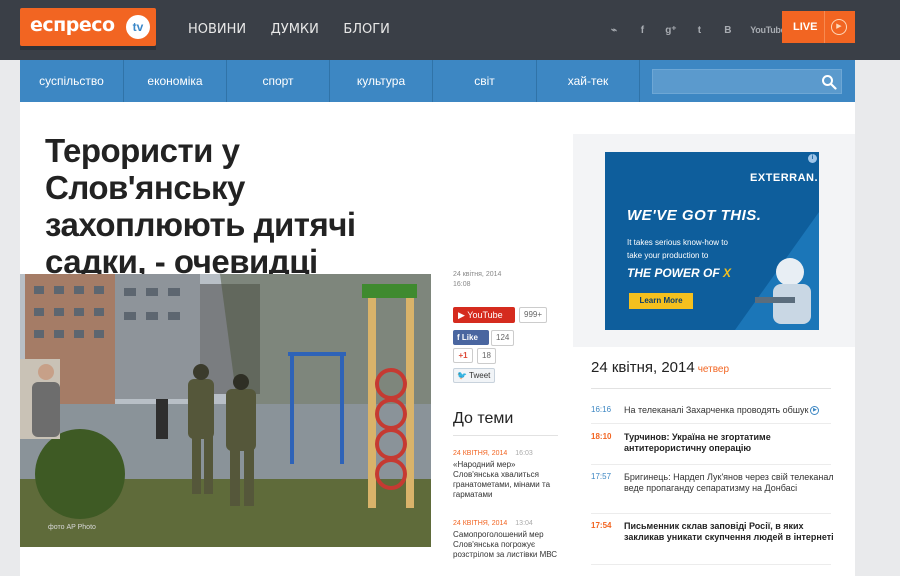 The image size is (900, 576). Describe the element at coordinates (524, 523) in the screenshot. I see `related-time: 13:04` at that location.